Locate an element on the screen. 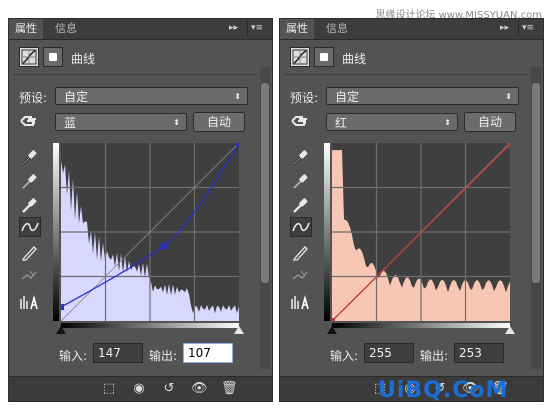  panel-footer: ⬚ ◉ ↺ 👁 🗑 is located at coordinates (140, 388).